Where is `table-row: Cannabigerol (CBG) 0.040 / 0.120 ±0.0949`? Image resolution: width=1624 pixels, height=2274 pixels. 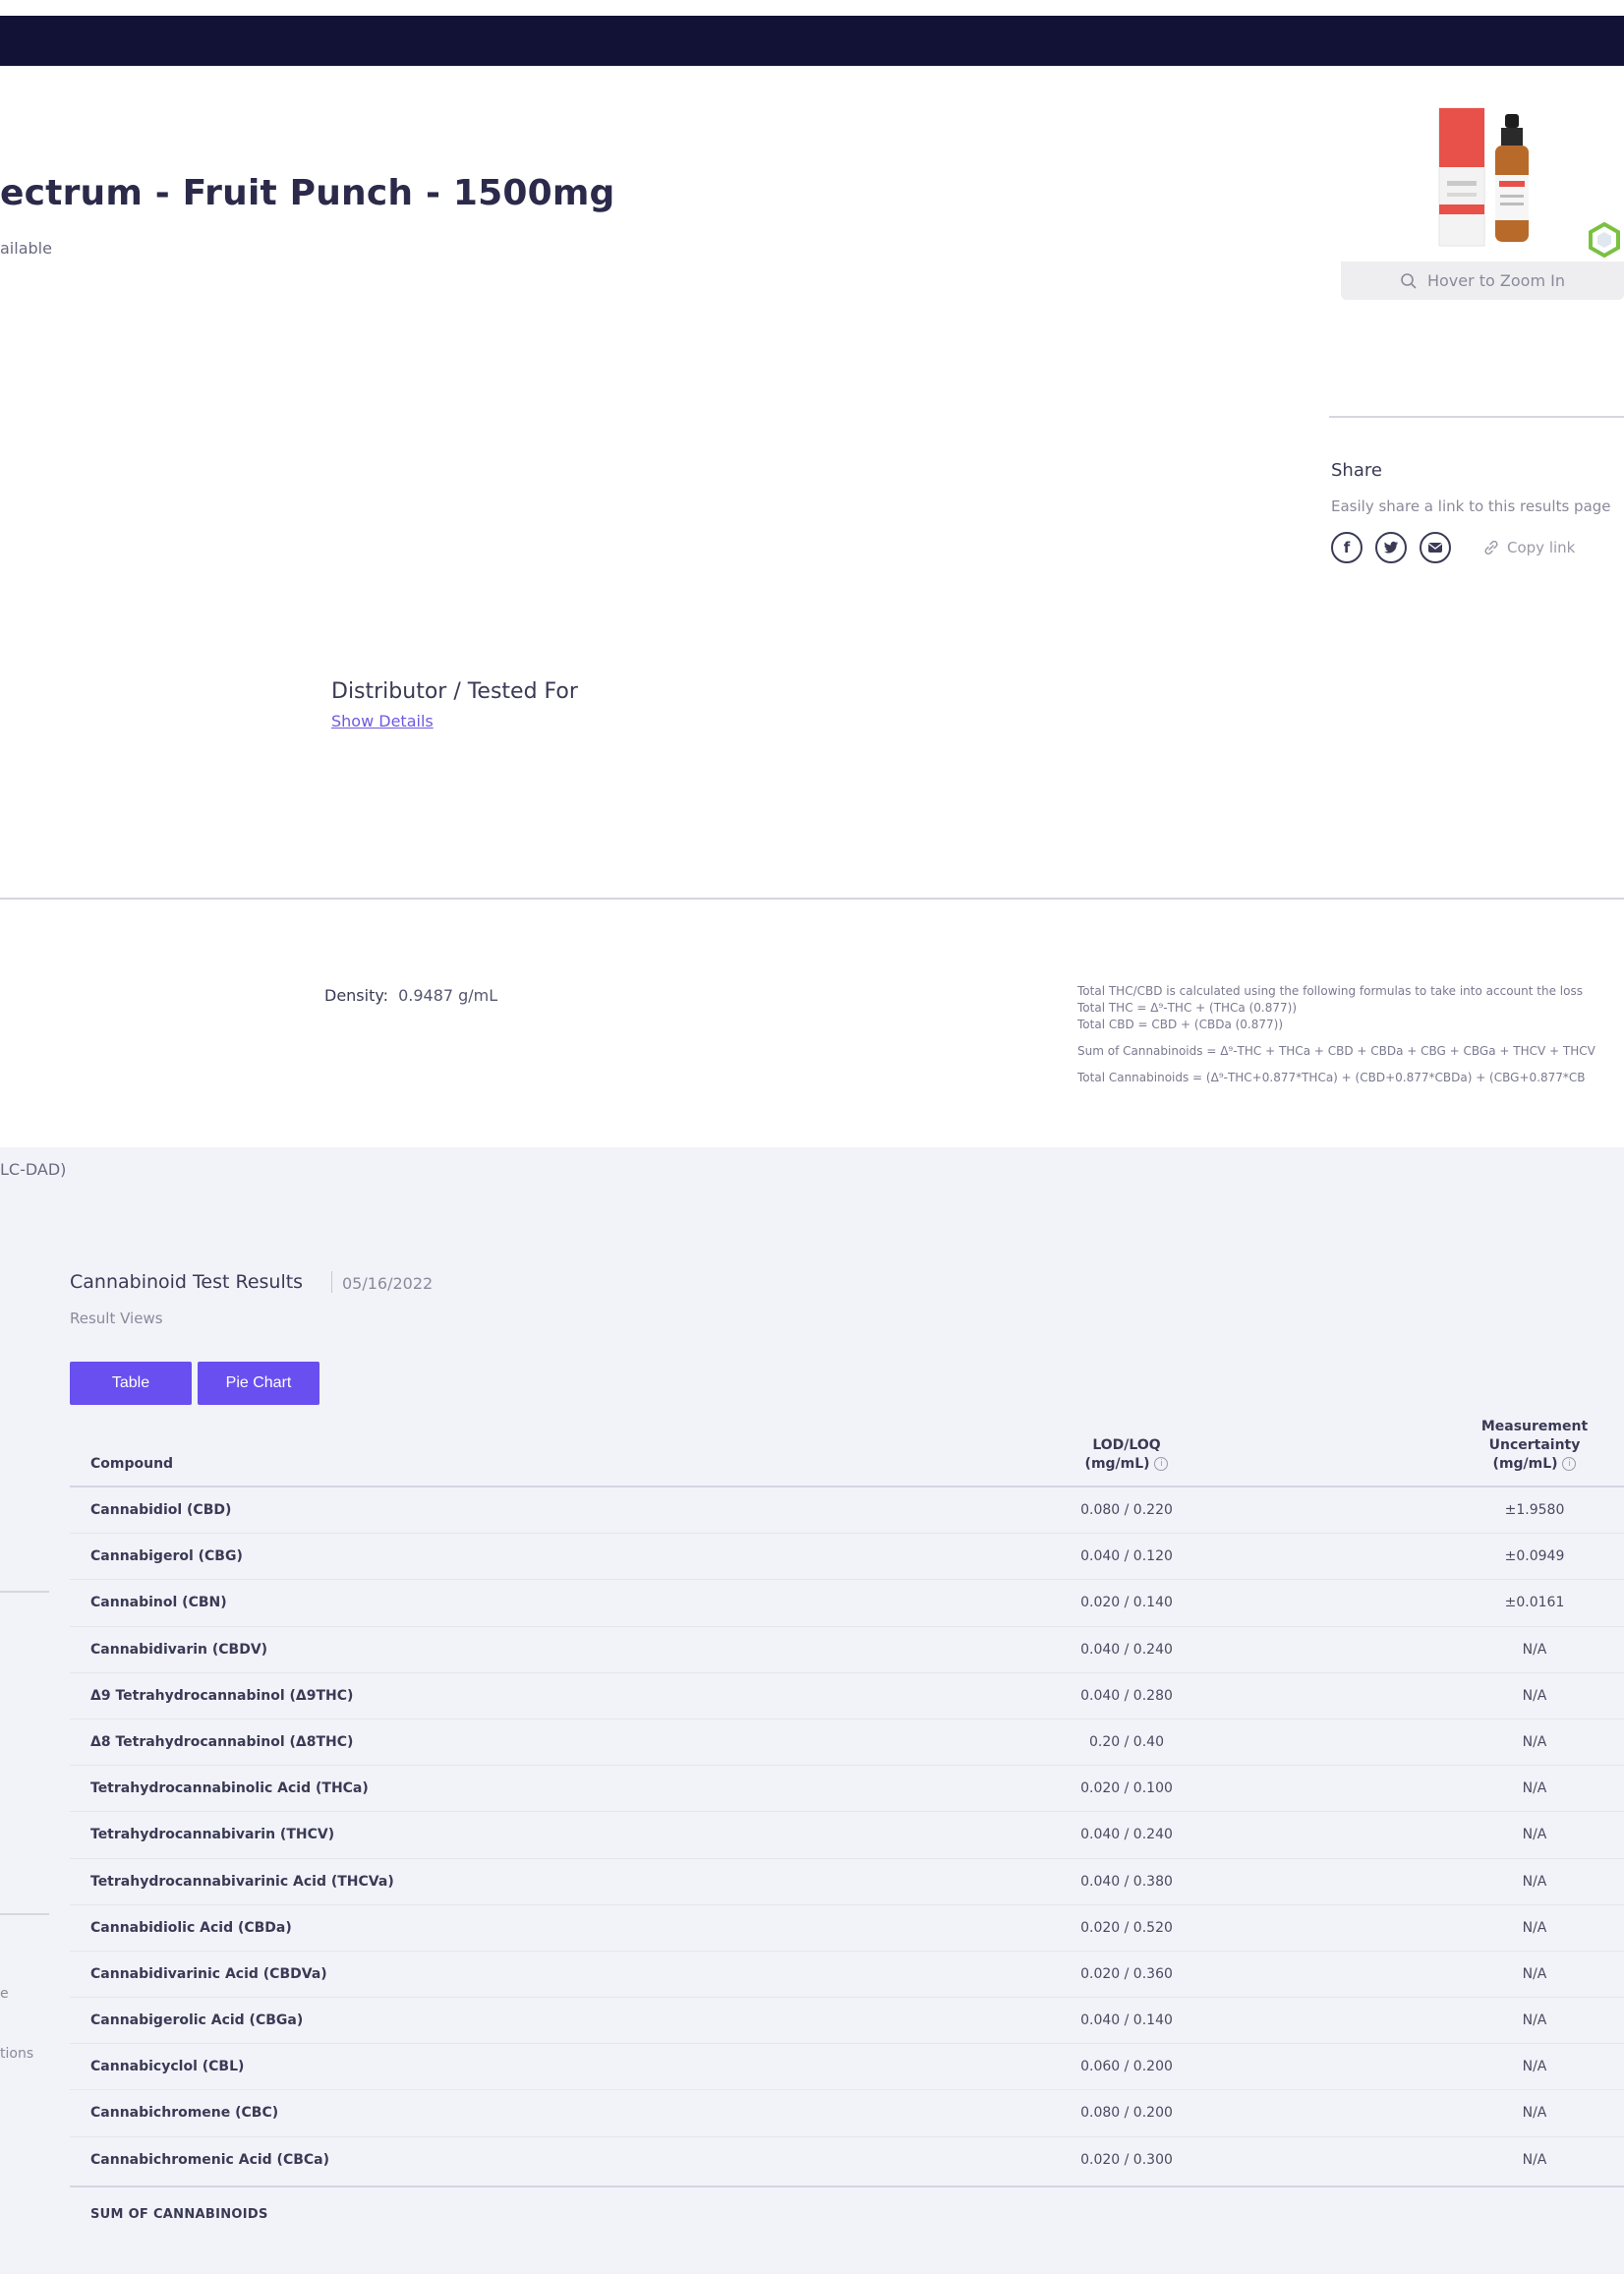 table-row: Cannabigerol (CBG) 0.040 / 0.120 ±0.0949 is located at coordinates (847, 1557).